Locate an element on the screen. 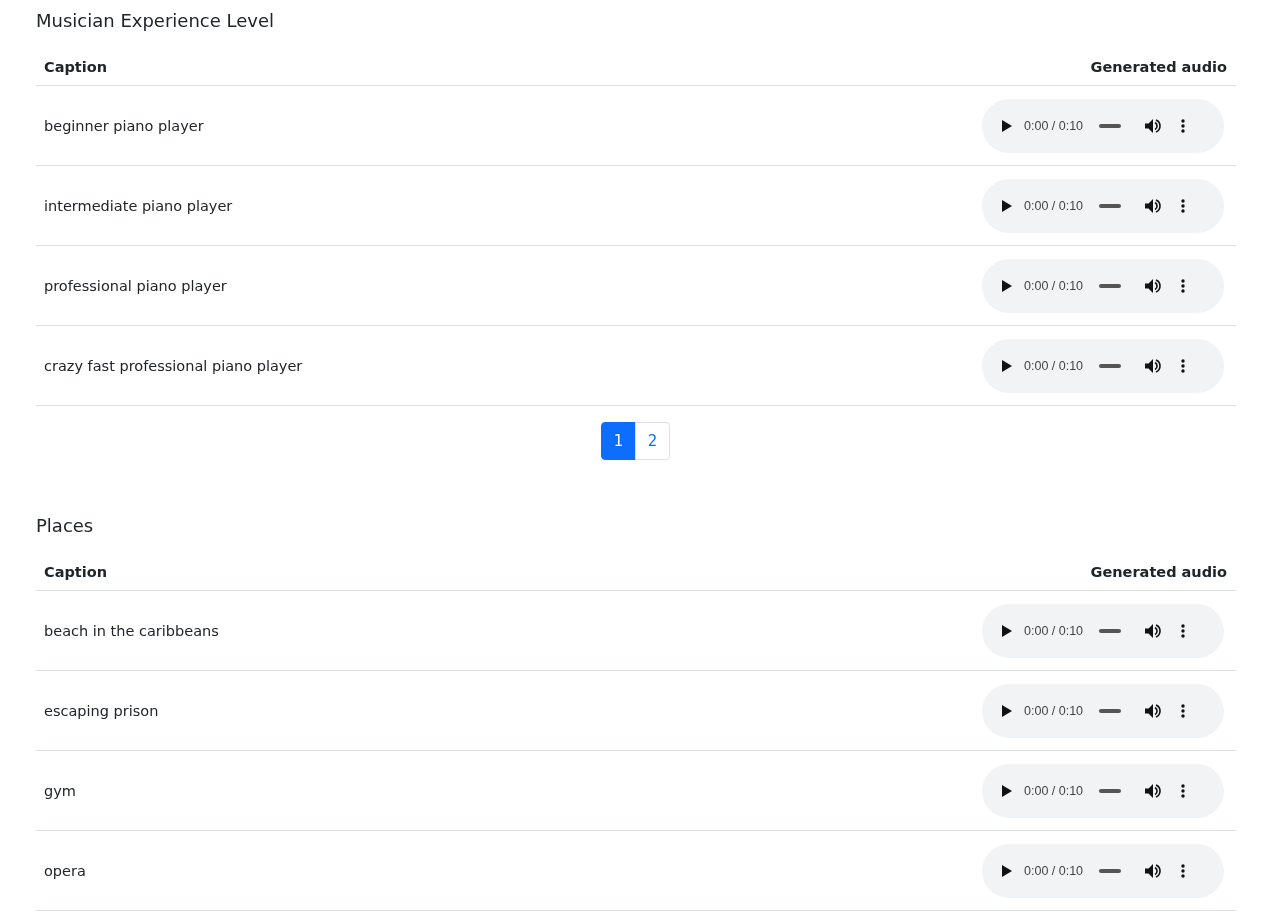 This screenshot has width=1279, height=914. page-button: 1 is located at coordinates (618, 441).